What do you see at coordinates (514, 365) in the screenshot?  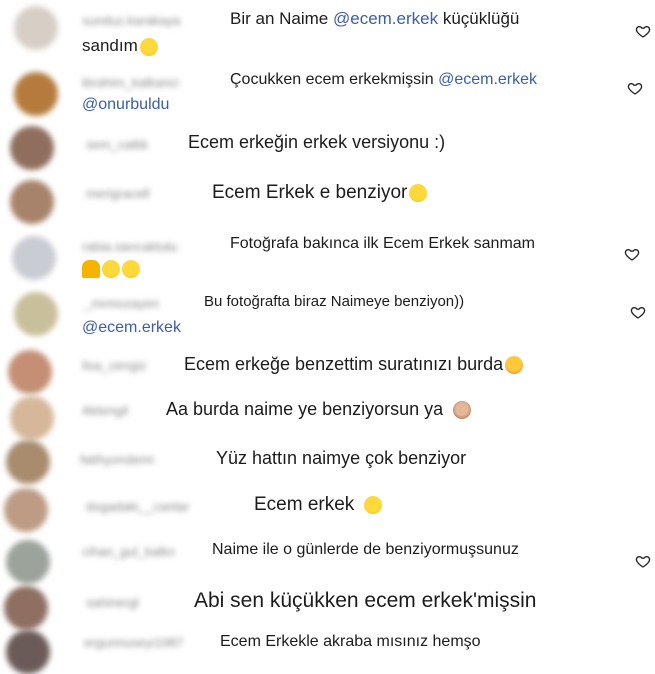 I see `smiling-hearts-emoji-icon` at bounding box center [514, 365].